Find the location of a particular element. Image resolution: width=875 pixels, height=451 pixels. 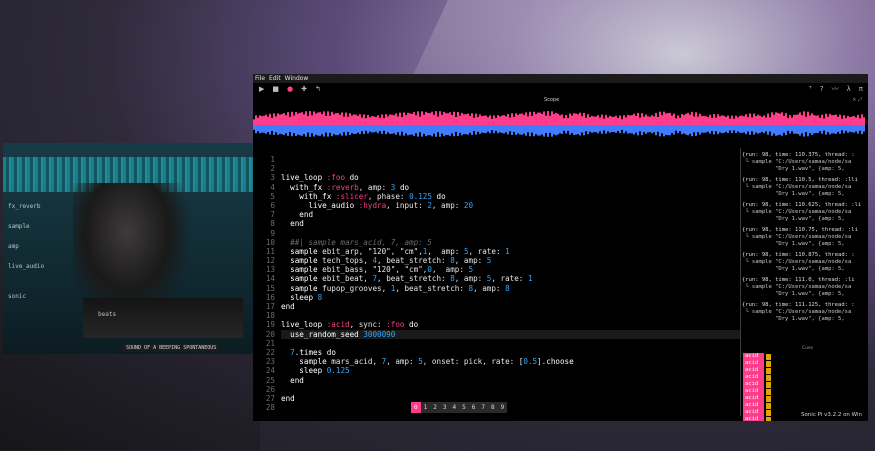

pane-divider is located at coordinates (740, 282).